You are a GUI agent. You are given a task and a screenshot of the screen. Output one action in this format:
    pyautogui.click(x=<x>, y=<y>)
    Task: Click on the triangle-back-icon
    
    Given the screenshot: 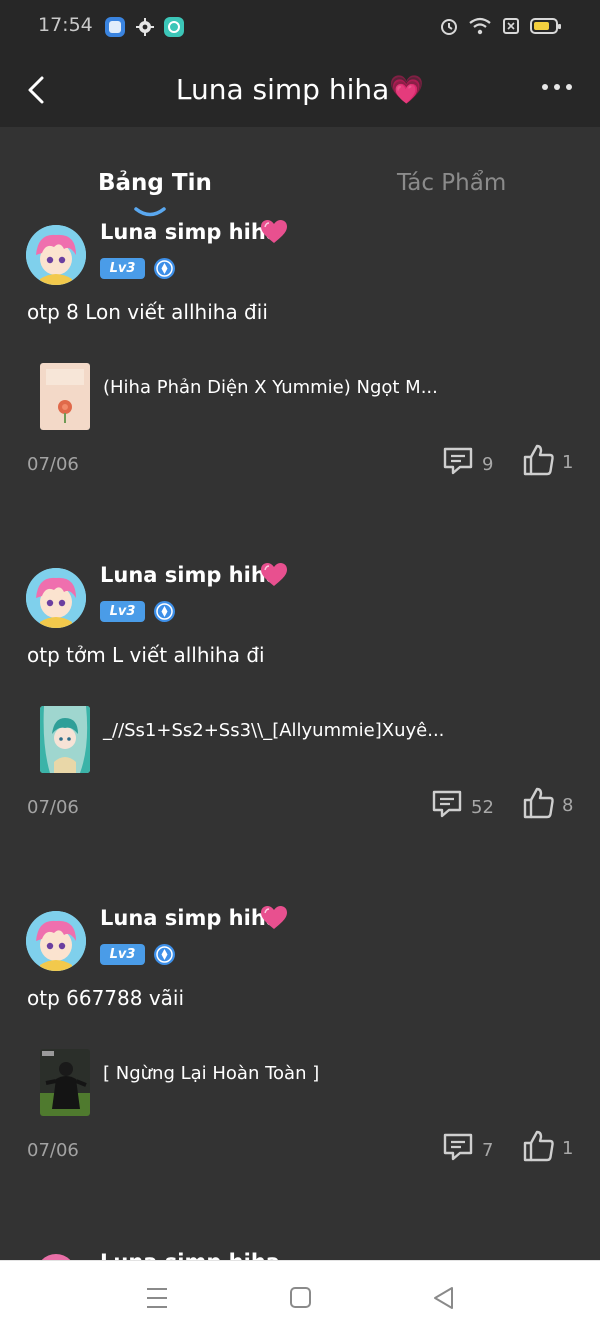 What is the action you would take?
    pyautogui.click(x=443, y=1298)
    